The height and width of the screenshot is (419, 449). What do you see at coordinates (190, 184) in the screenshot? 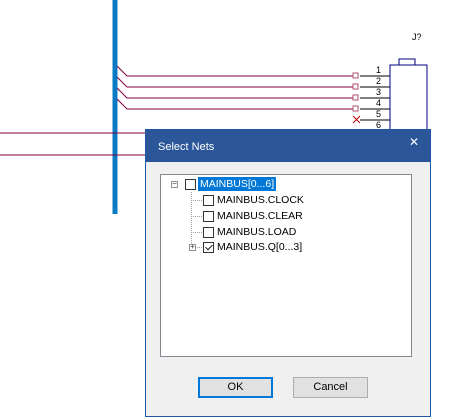
I see `root-checkbox` at bounding box center [190, 184].